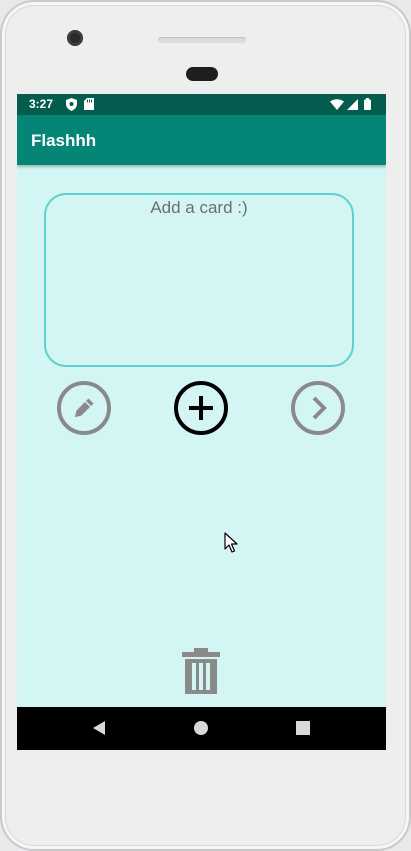 This screenshot has width=411, height=851. Describe the element at coordinates (89, 104) in the screenshot. I see `sd-card-icon` at that location.